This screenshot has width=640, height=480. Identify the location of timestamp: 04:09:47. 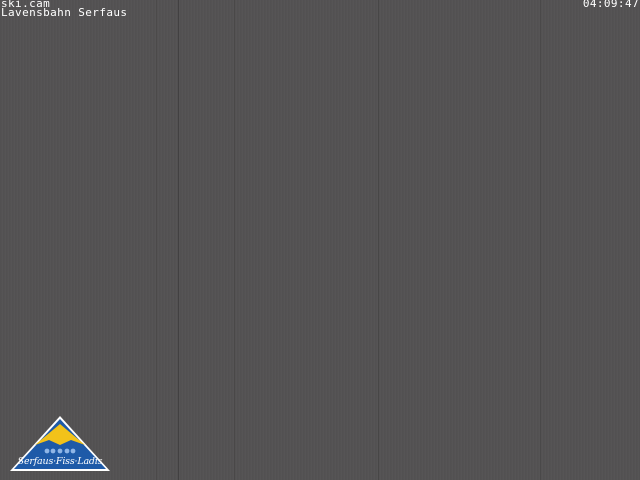
(610, 5).